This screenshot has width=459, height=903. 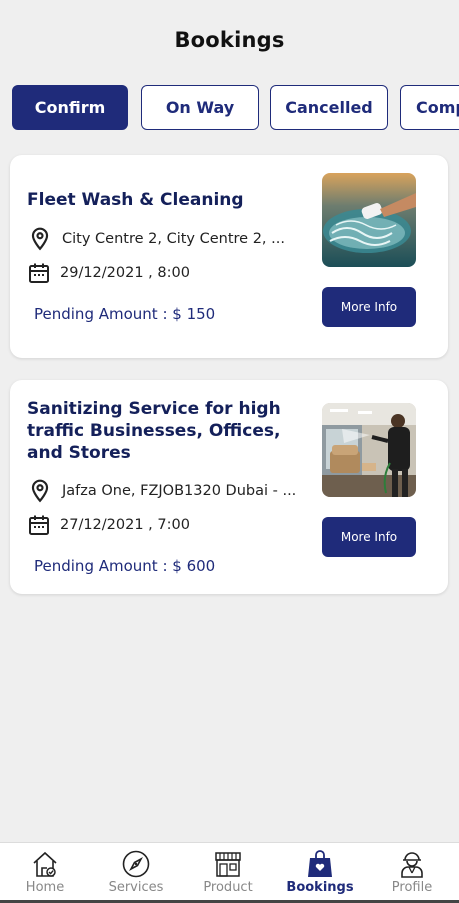 What do you see at coordinates (229, 40) in the screenshot?
I see `page-title: Bookings` at bounding box center [229, 40].